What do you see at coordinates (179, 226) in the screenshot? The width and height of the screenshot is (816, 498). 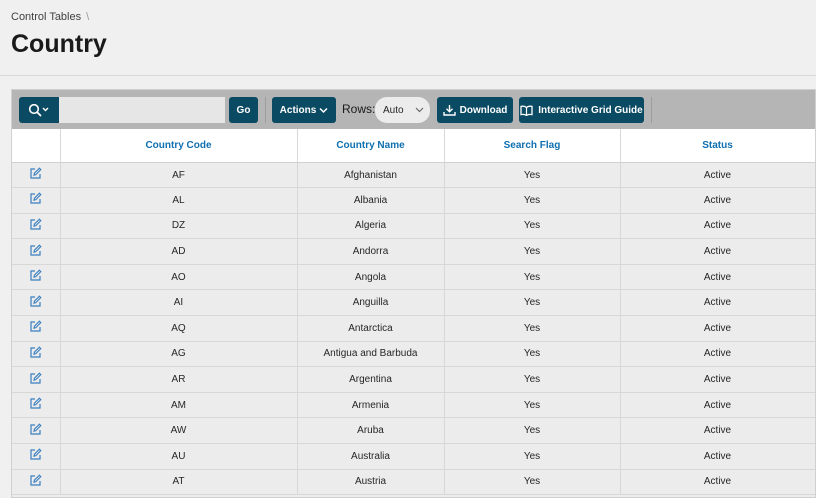 I see `country-code-cell: DZ` at bounding box center [179, 226].